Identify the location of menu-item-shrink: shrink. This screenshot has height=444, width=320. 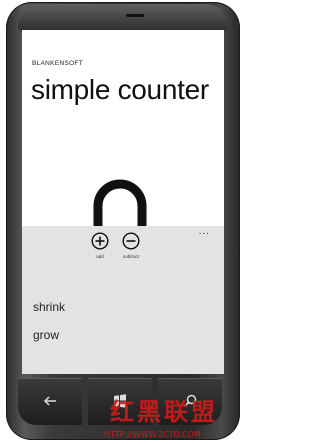
(49, 307).